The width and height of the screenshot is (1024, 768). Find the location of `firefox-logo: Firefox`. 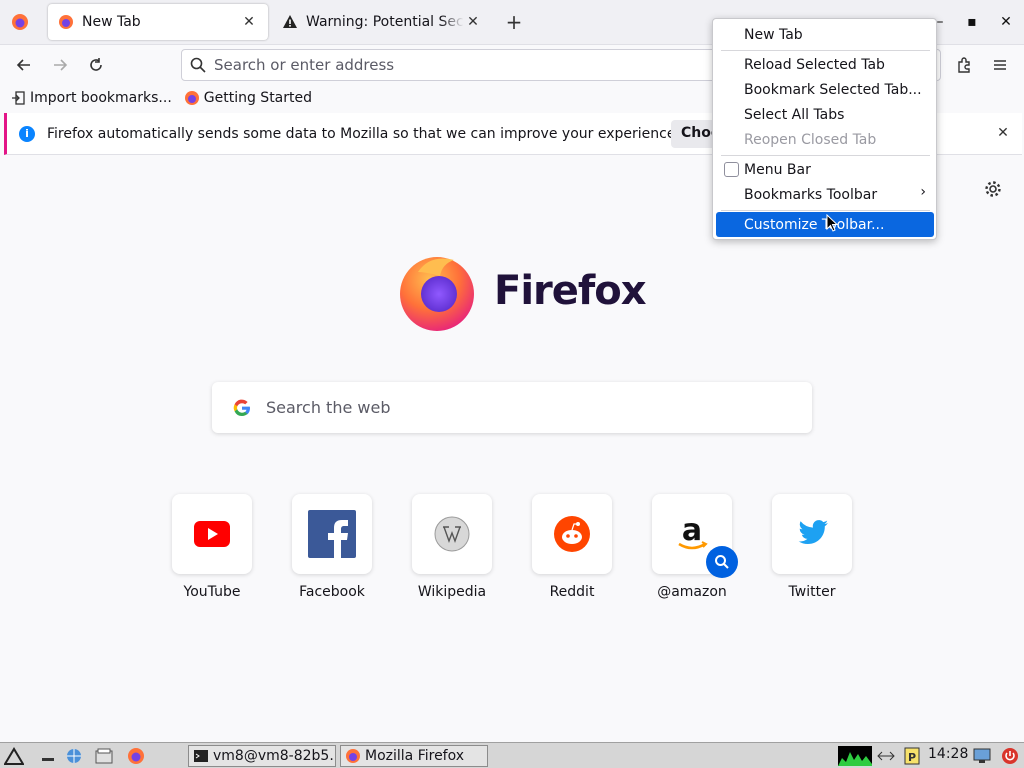

firefox-logo: Firefox is located at coordinates (521, 291).